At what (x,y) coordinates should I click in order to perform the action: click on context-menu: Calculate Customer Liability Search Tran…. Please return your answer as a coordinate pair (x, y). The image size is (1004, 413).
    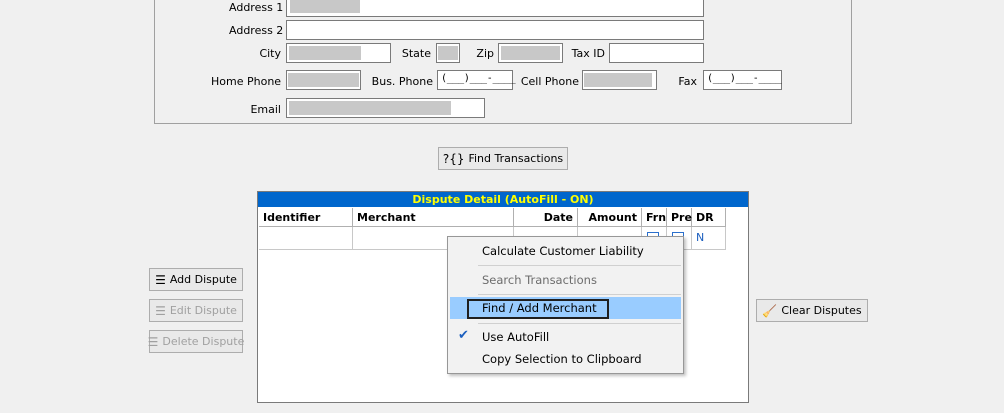
    Looking at the image, I should click on (565, 305).